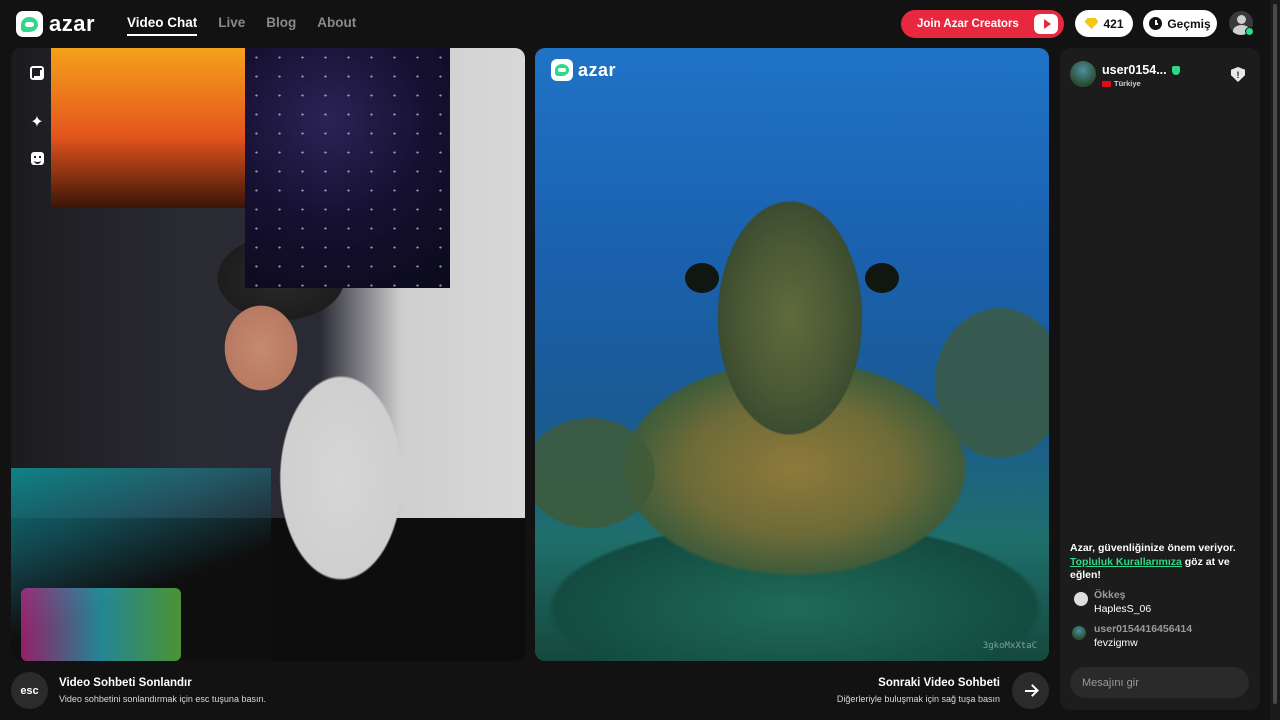  What do you see at coordinates (336, 25) in the screenshot?
I see `nav-about: About` at bounding box center [336, 25].